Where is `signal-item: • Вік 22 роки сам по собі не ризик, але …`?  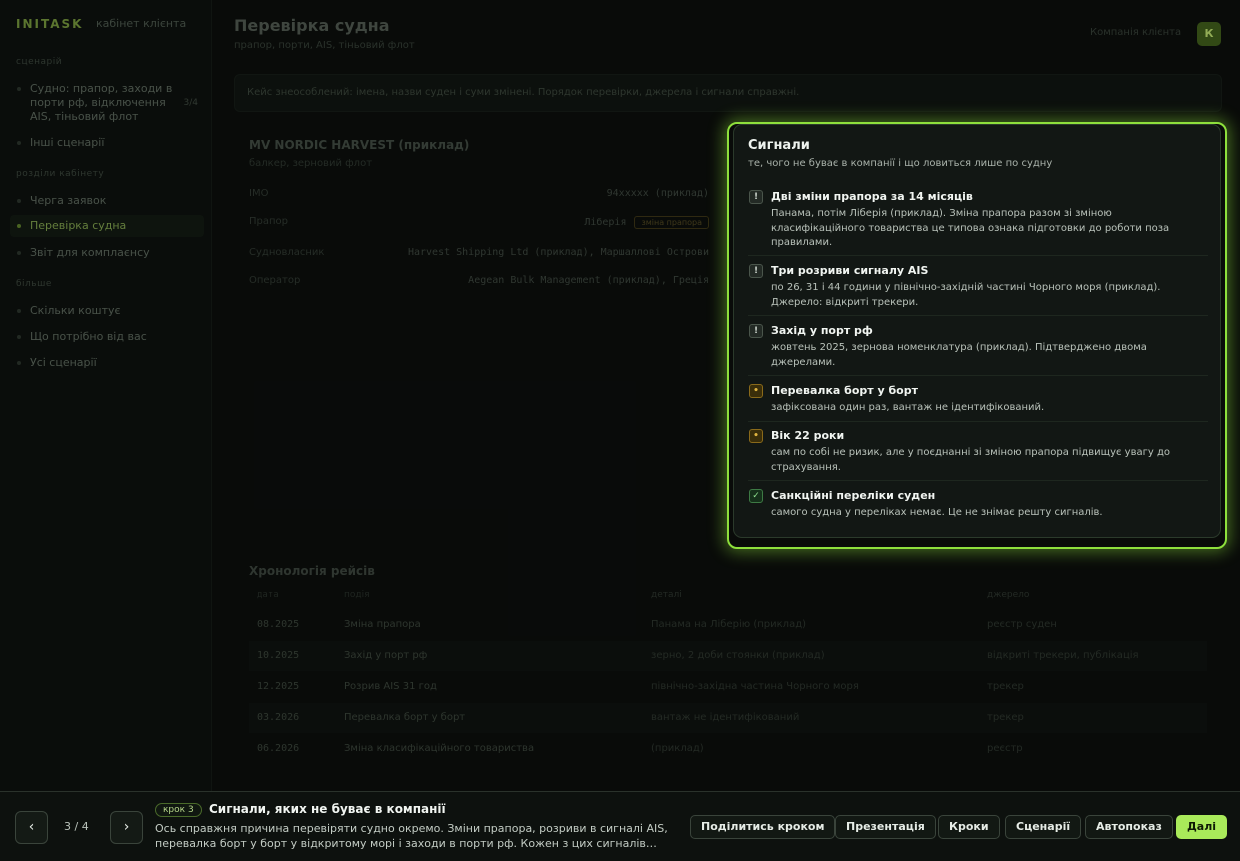 signal-item: • Вік 22 роки сам по собі не ризик, але … is located at coordinates (978, 454).